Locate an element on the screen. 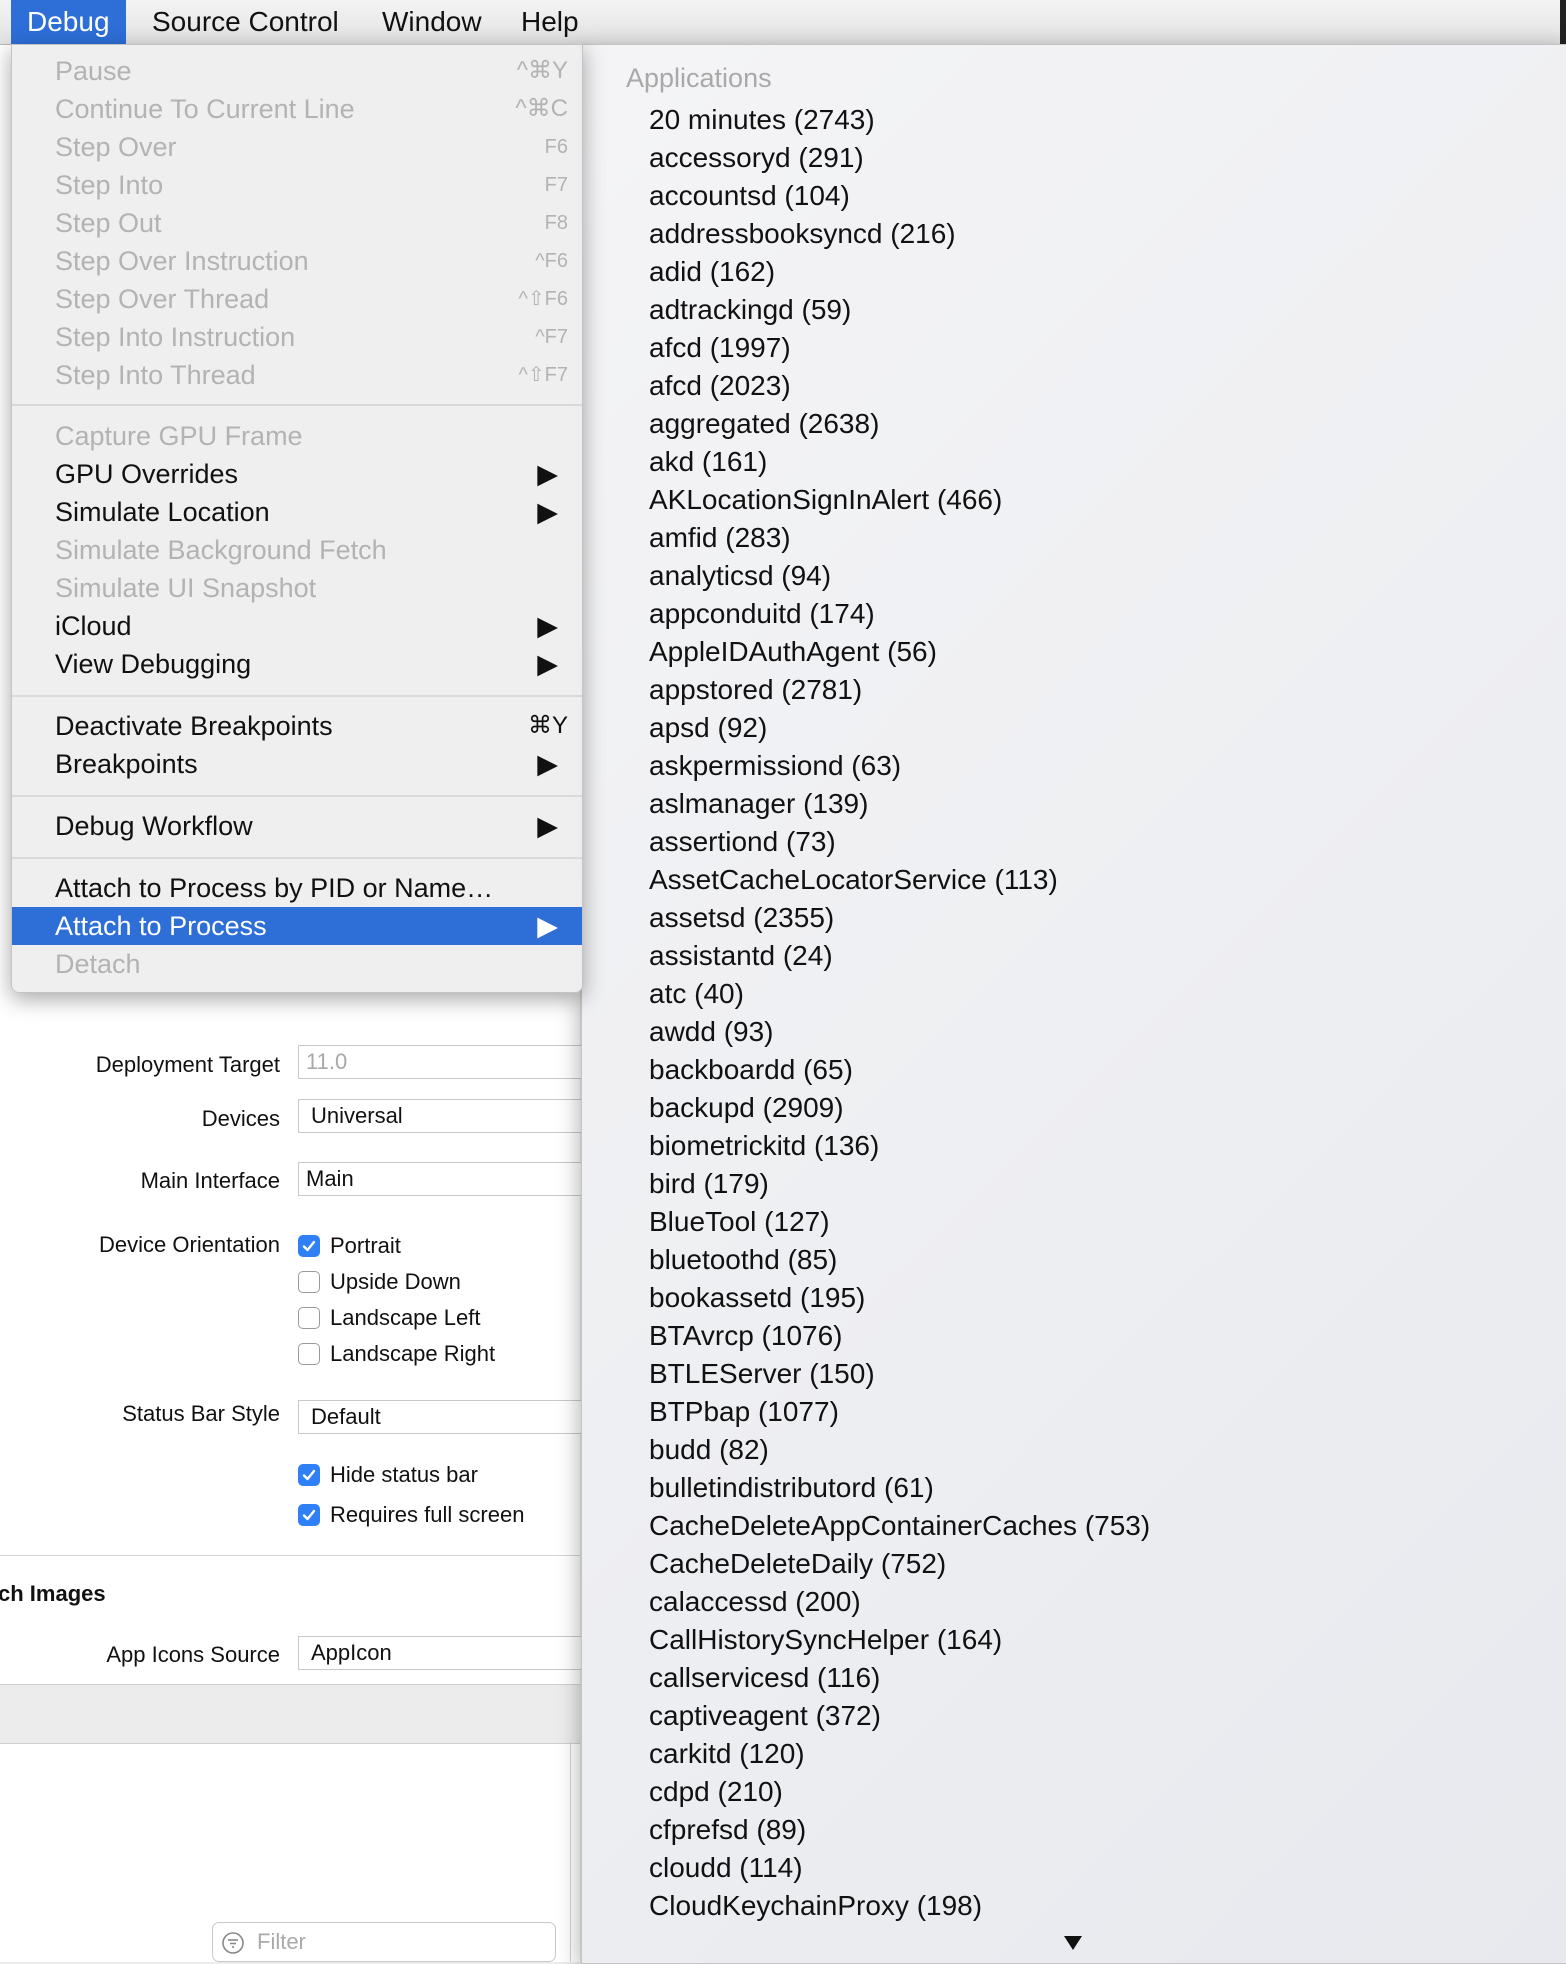 The width and height of the screenshot is (1566, 1964). process-item: AssetCacheLocatorService (113) is located at coordinates (899, 880).